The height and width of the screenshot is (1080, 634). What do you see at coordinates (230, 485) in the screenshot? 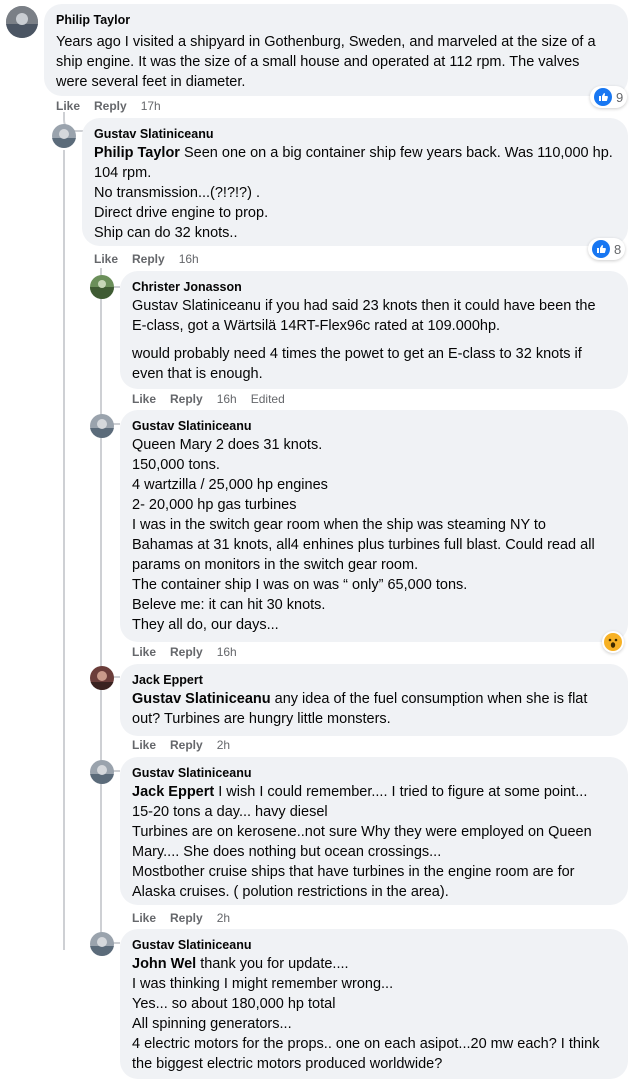
I see `comment-line: 4 wartzilla / 25,000 hp engines` at bounding box center [230, 485].